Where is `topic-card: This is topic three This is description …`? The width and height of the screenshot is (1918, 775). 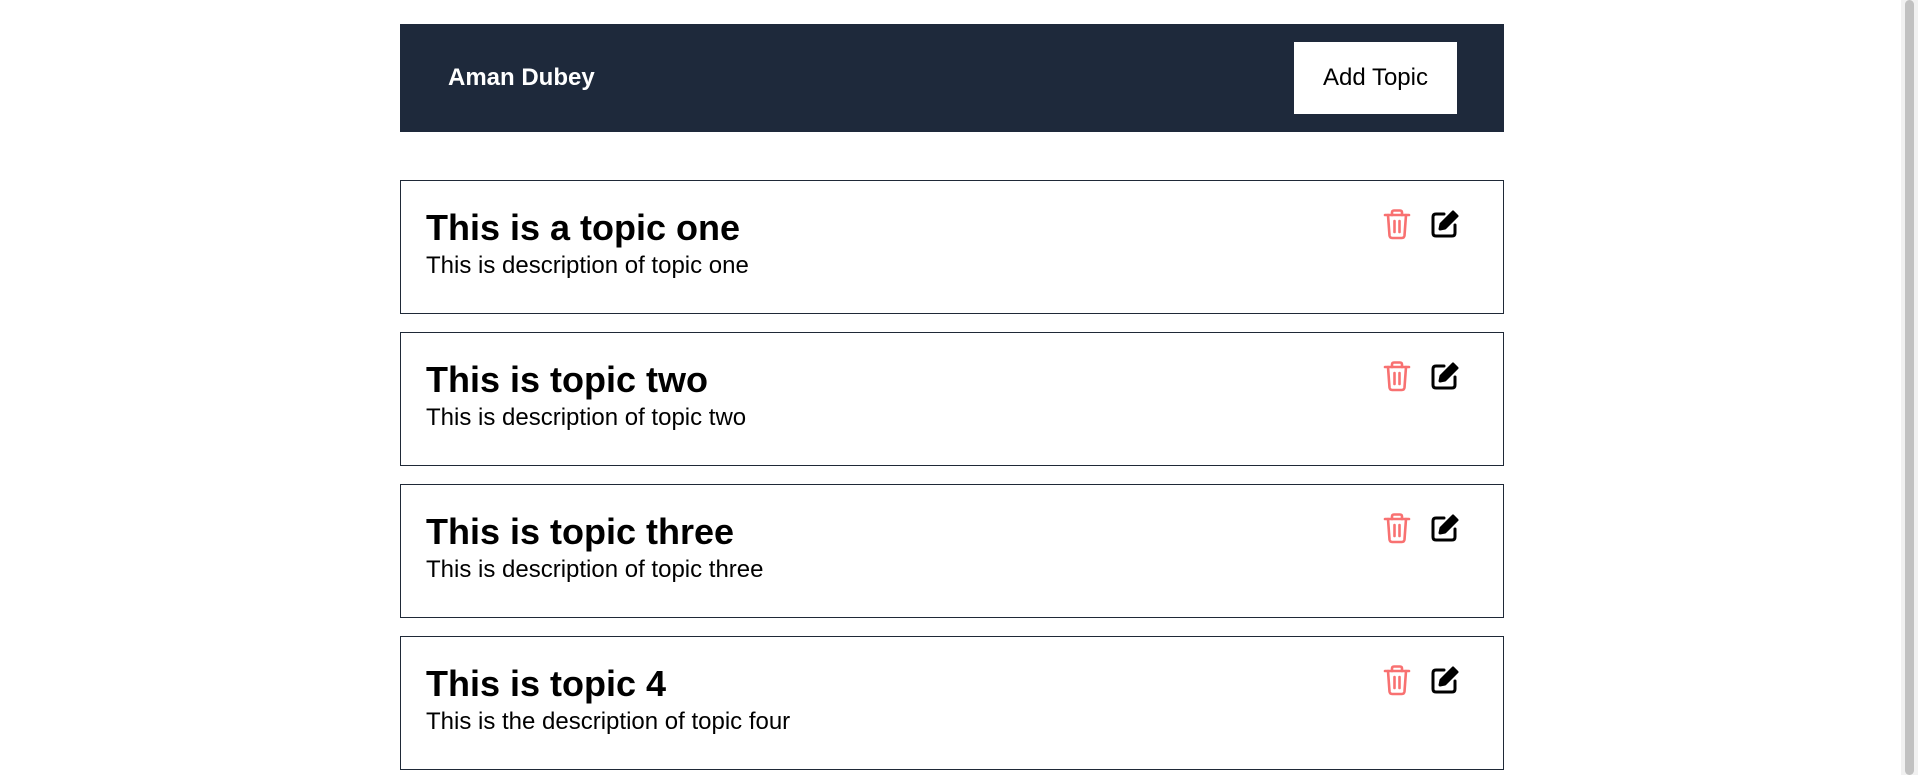
topic-card: This is topic three This is description … is located at coordinates (952, 551).